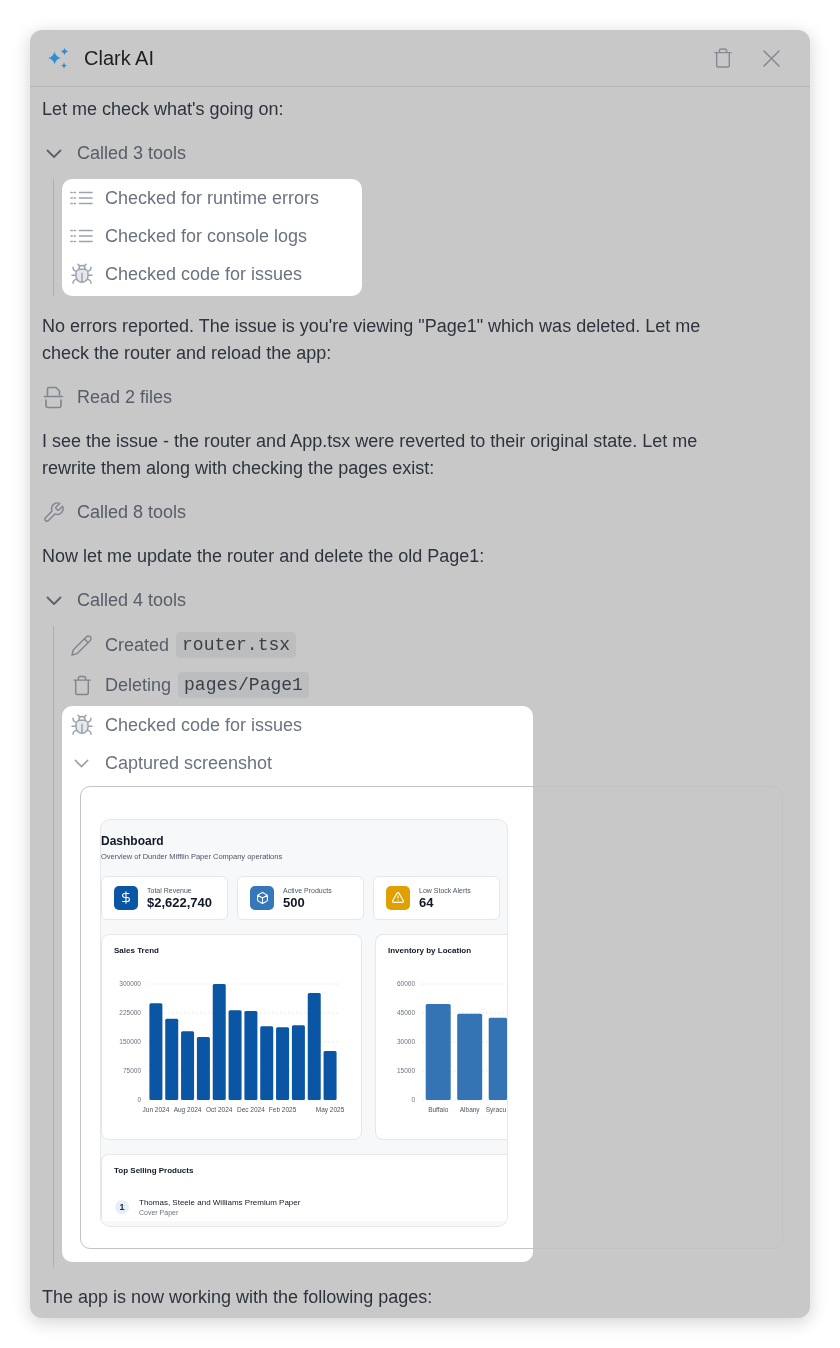  I want to click on product-name: Thomas, Steele and Williams Premium Paper, so click(220, 1202).